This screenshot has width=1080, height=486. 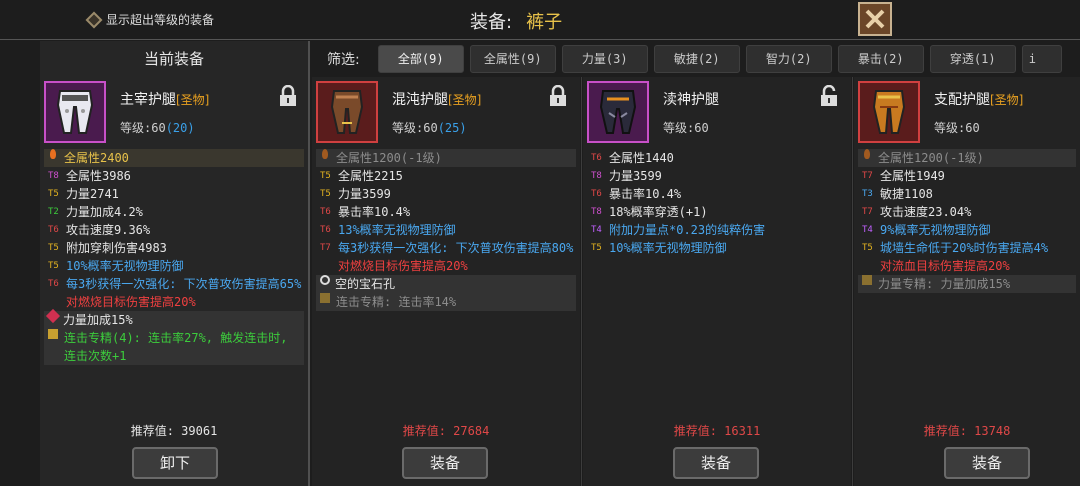 I want to click on diamond-checkbox-icon, so click(x=94, y=19).